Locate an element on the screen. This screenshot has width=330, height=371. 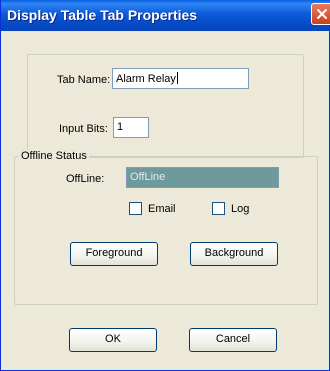
input-bits-value: 1 is located at coordinates (120, 127).